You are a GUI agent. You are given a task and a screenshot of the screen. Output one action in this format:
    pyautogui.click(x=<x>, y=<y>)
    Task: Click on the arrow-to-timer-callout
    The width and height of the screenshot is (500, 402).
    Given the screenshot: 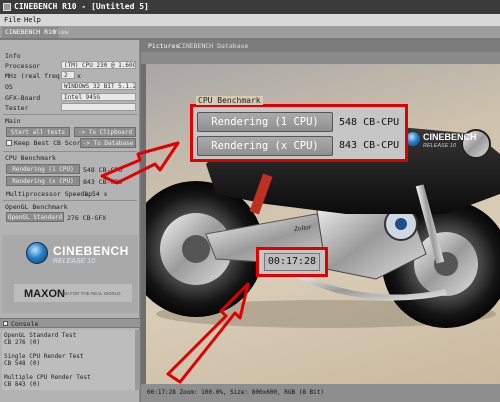 What is the action you would take?
    pyautogui.click(x=208, y=333)
    